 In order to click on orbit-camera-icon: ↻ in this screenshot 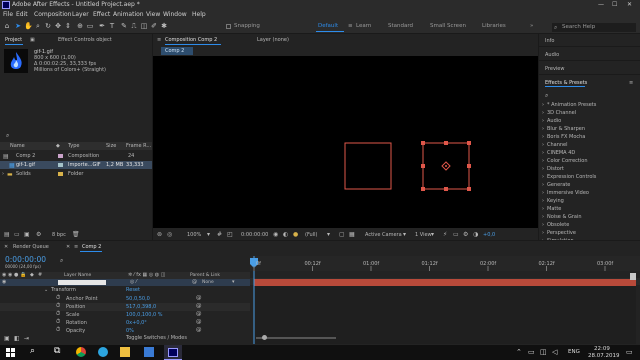, I will do `click(48, 26)`.